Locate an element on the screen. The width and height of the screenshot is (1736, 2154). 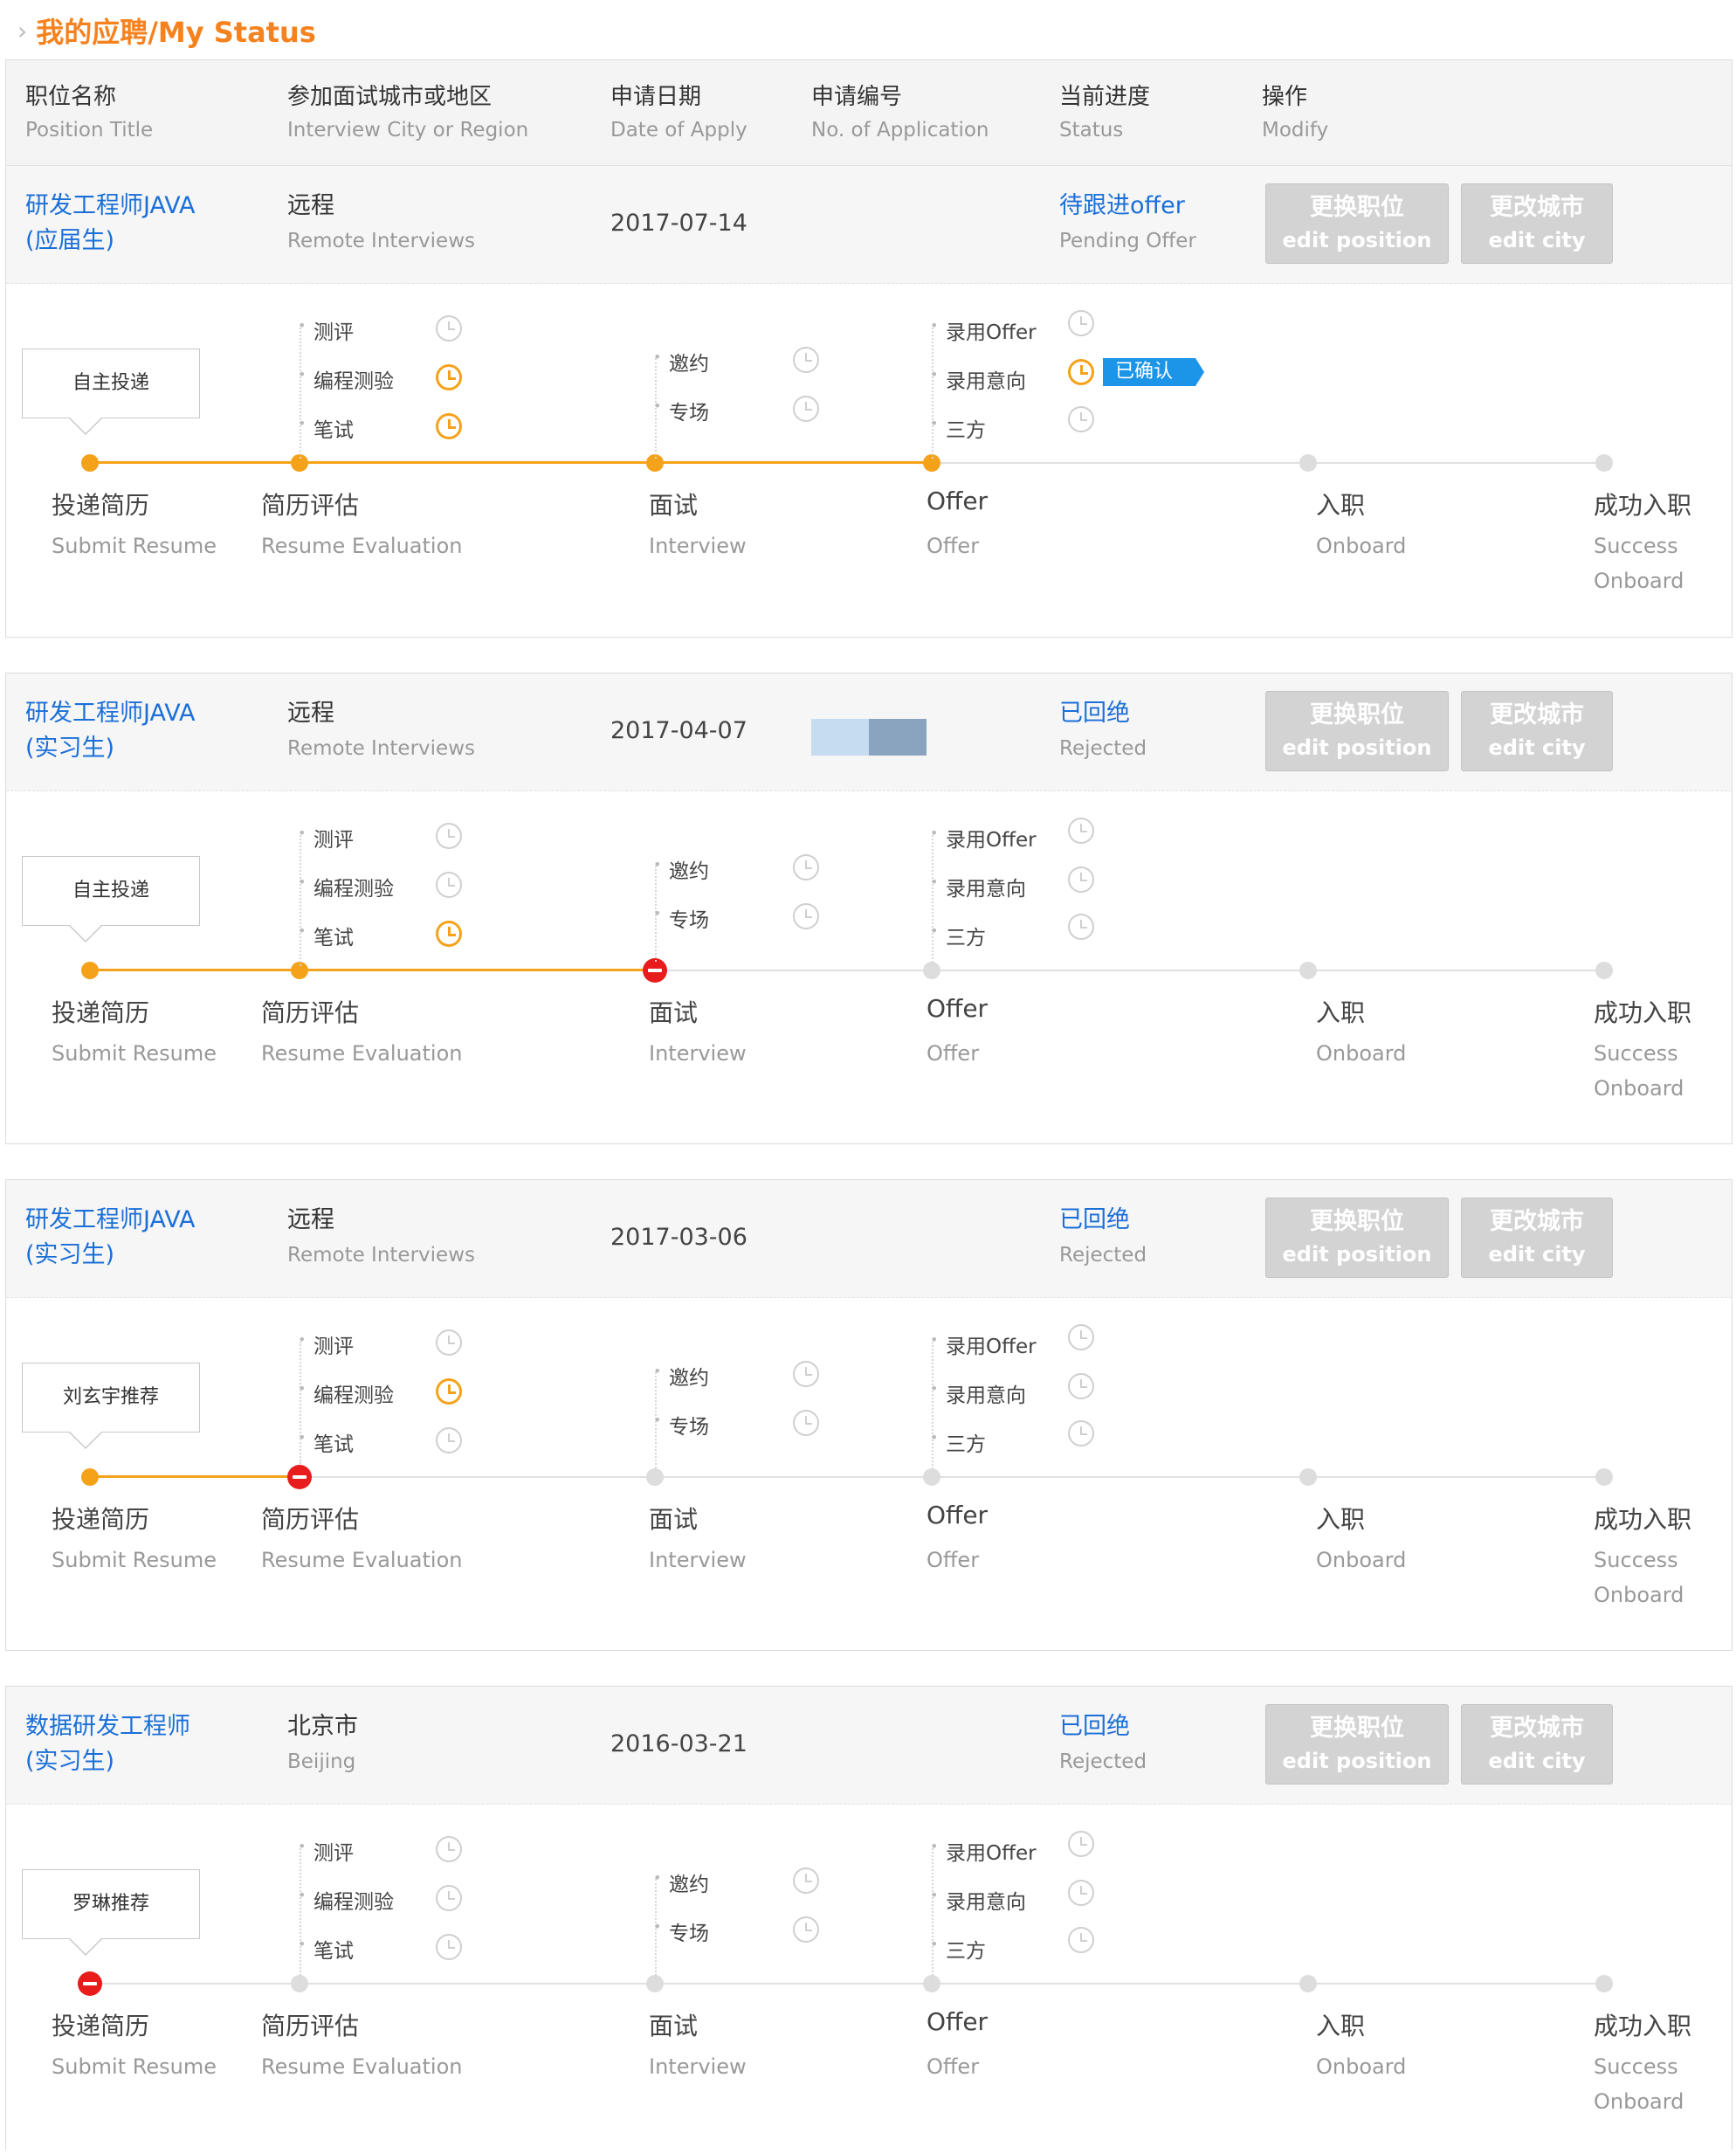
page-title-text: 我的应聘/My Status is located at coordinates (176, 32).